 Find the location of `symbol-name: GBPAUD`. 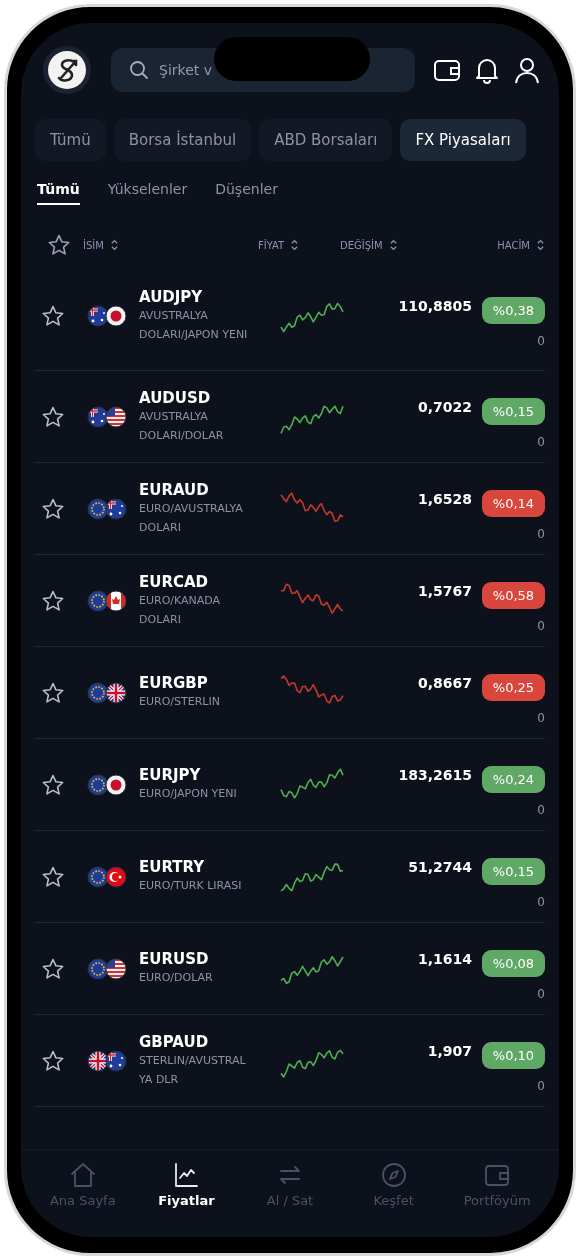

symbol-name: GBPAUD is located at coordinates (174, 1041).